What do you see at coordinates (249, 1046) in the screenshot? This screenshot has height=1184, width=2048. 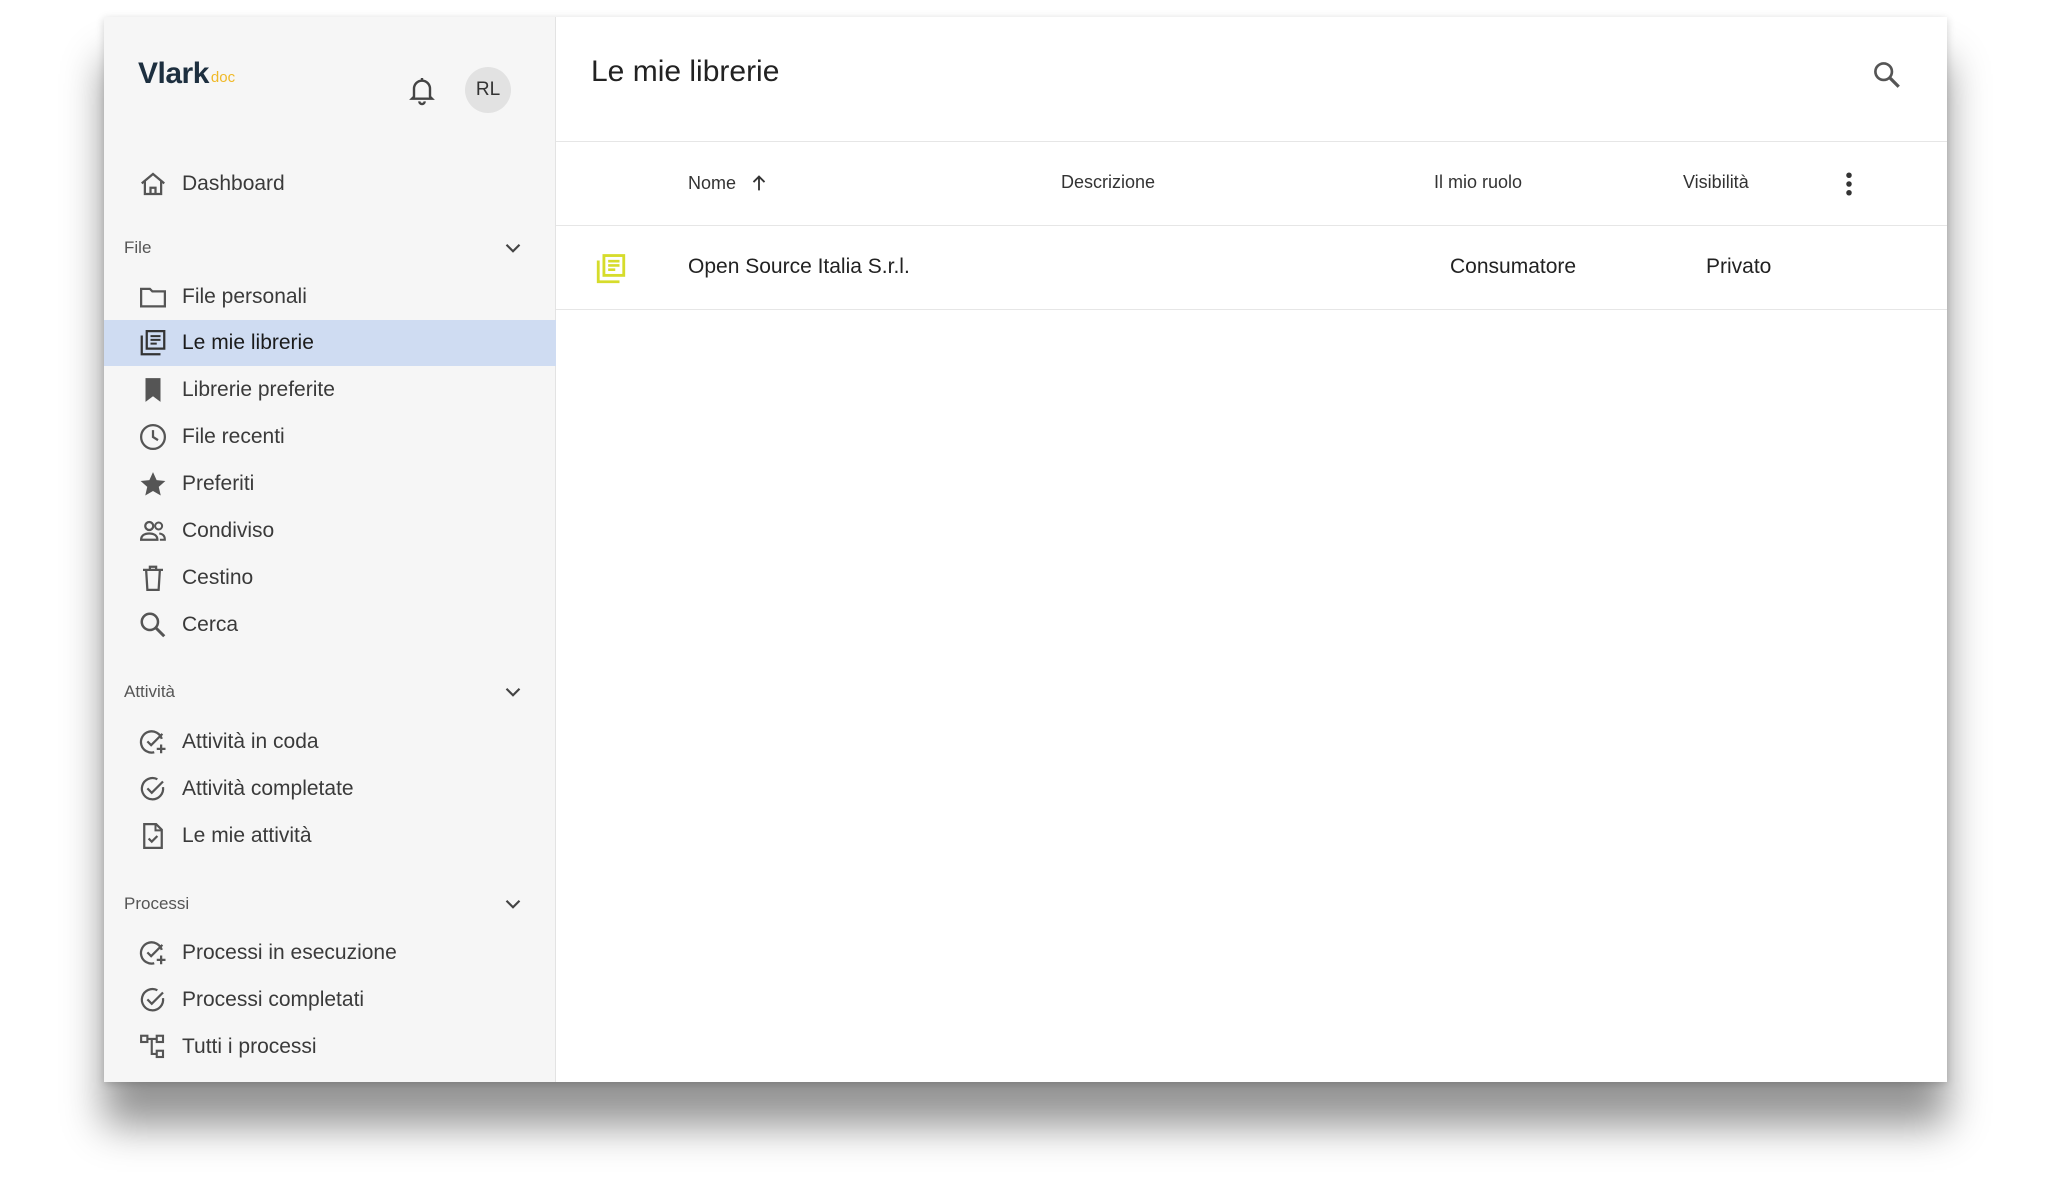 I see `sidebar-item-label: Tutti i processi` at bounding box center [249, 1046].